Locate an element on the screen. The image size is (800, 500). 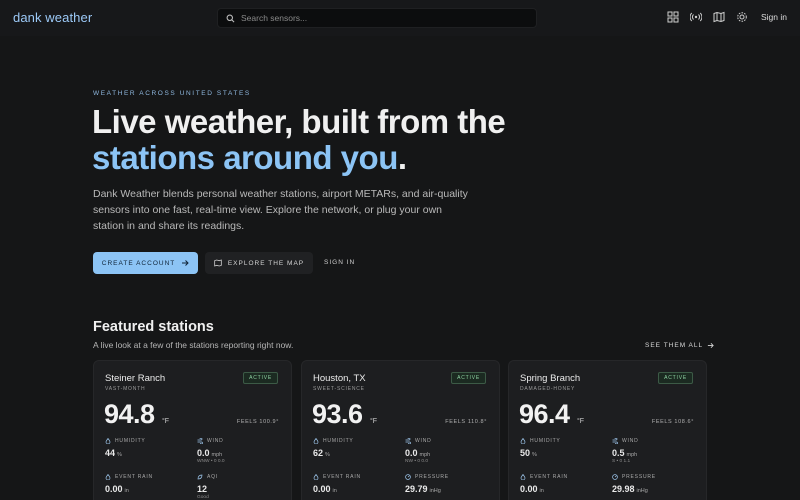
station-name: Spring Branch is located at coordinates (550, 378).